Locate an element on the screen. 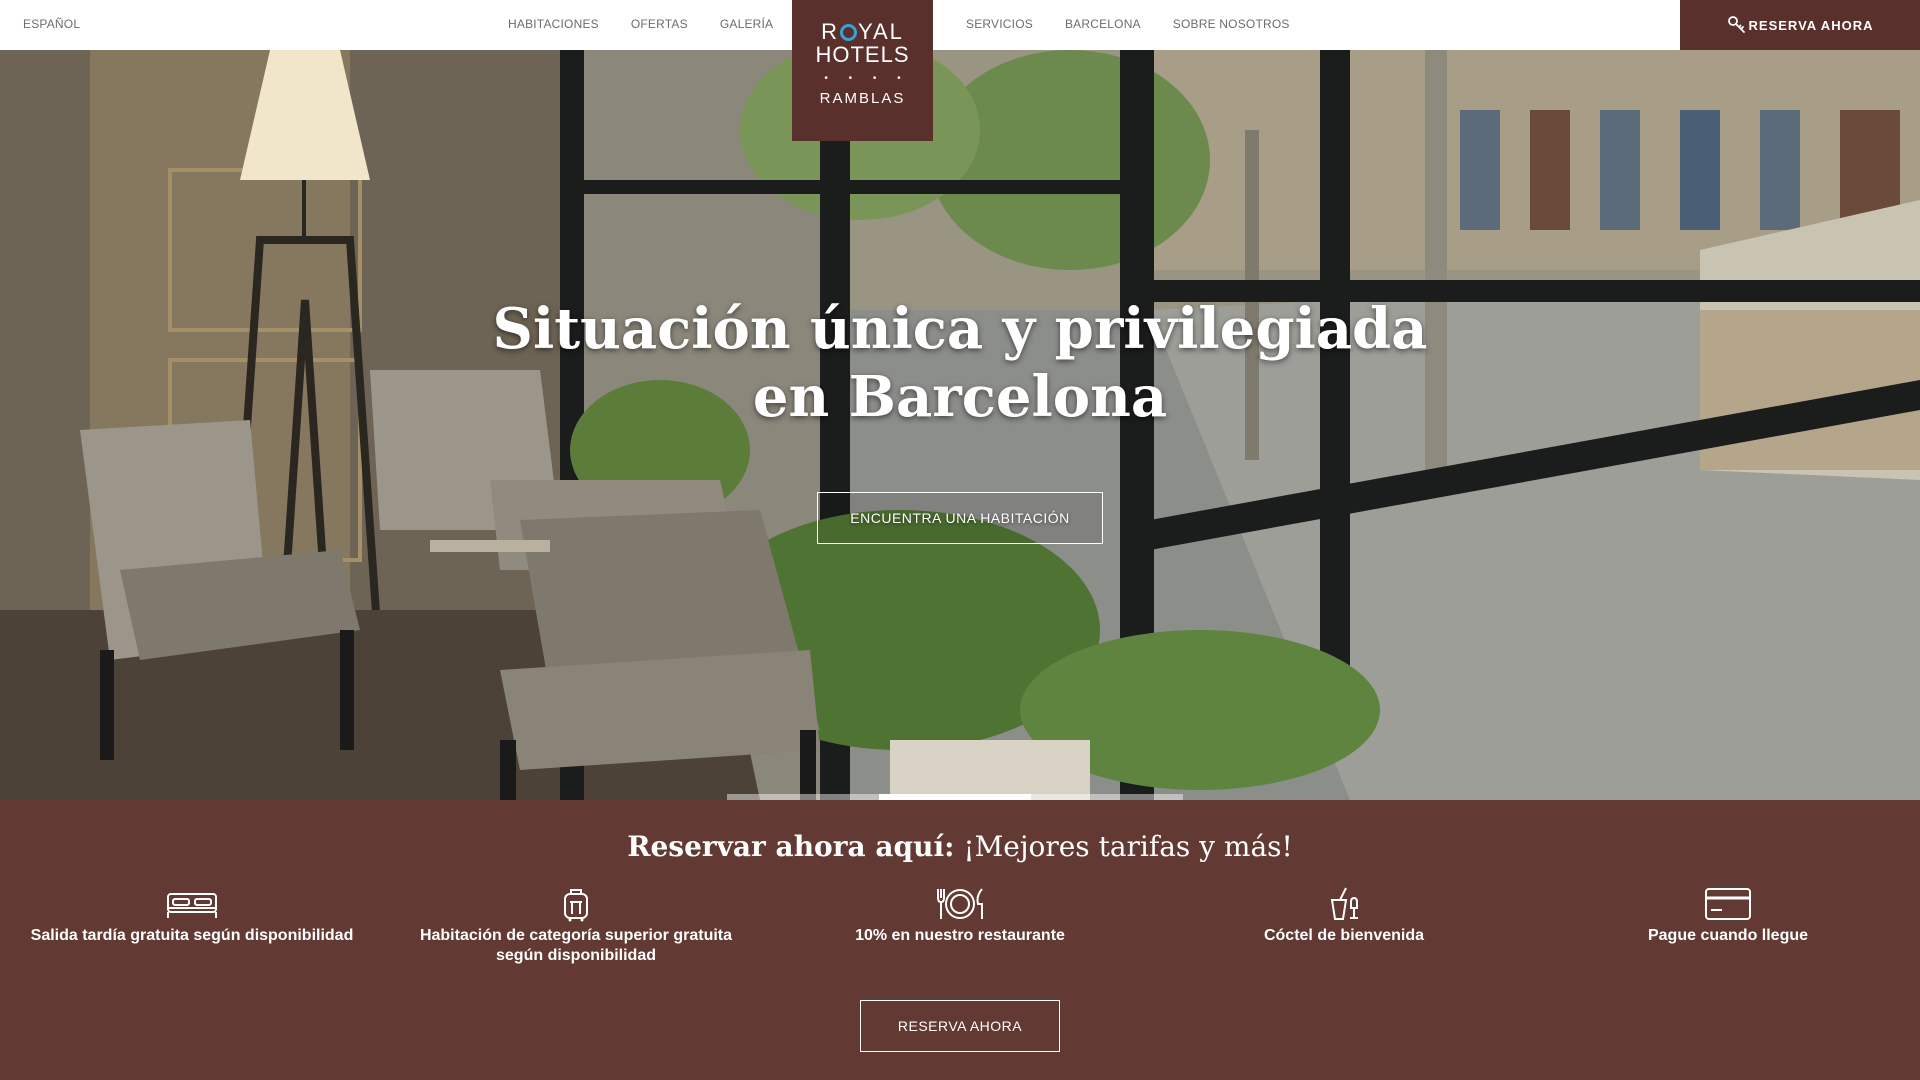 The height and width of the screenshot is (1080, 1920). logo-hotels: HOTELS is located at coordinates (862, 54).